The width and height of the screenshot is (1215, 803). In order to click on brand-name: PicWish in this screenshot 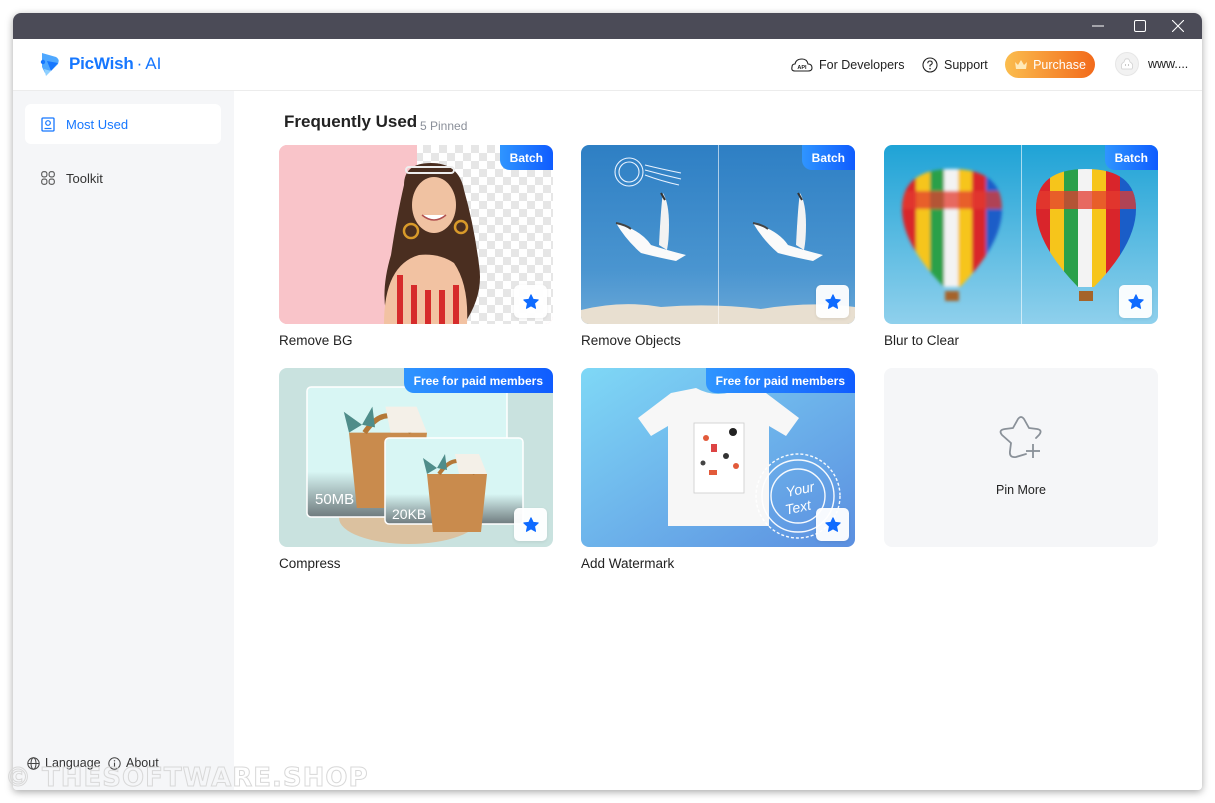, I will do `click(101, 63)`.